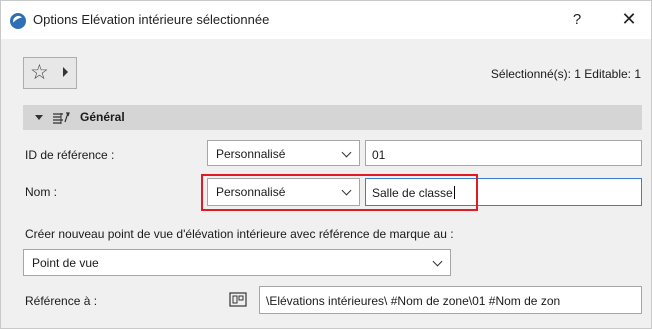 The image size is (652, 329). I want to click on selection-info: Sélectionné(s): 1 Editable: 1, so click(565, 74).